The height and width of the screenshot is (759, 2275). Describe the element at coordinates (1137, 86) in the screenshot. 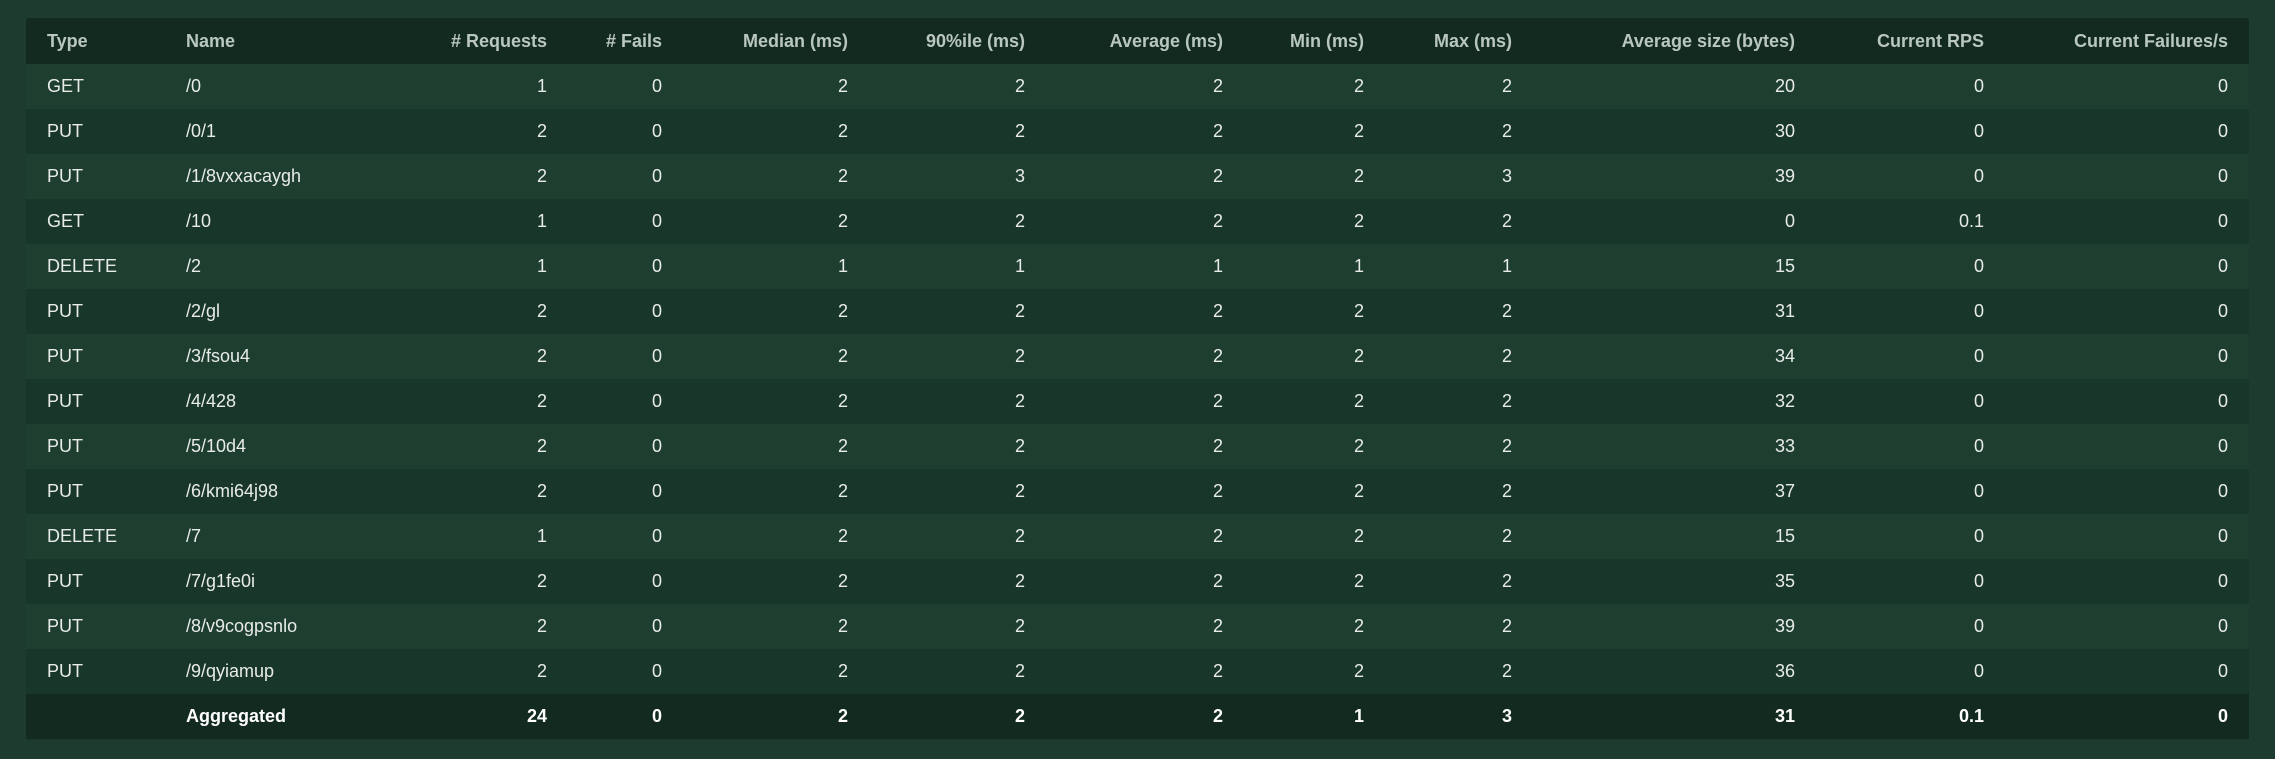

I see `table-row: GET/0 1 0 2 2 2 2 2 20 0 0` at that location.